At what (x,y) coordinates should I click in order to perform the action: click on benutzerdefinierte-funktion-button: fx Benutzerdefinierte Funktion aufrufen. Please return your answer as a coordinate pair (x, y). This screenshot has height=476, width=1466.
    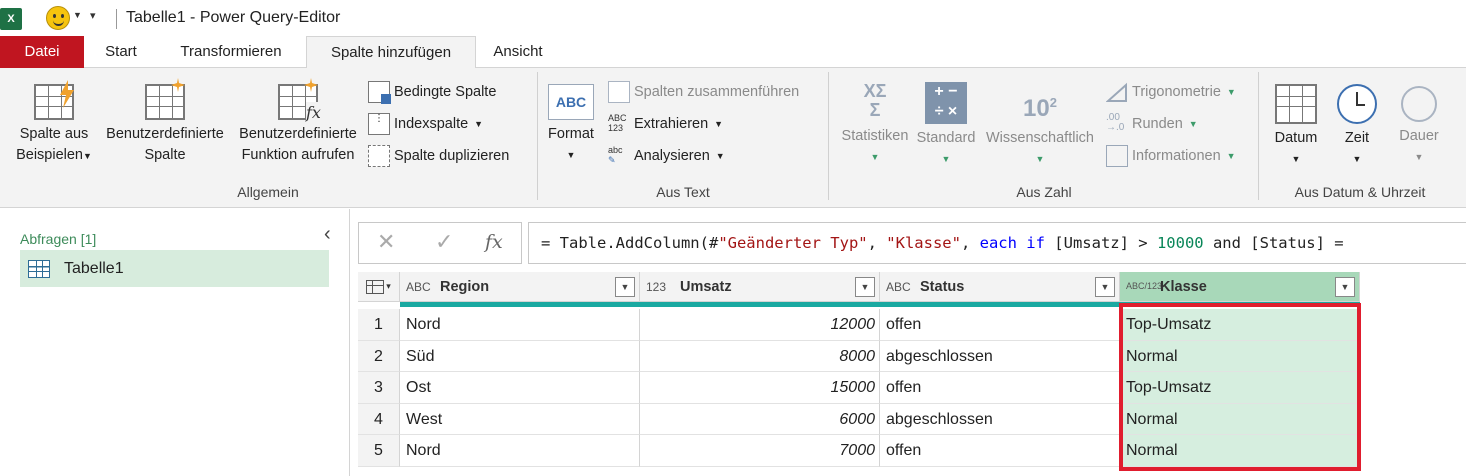
    Looking at the image, I should click on (298, 121).